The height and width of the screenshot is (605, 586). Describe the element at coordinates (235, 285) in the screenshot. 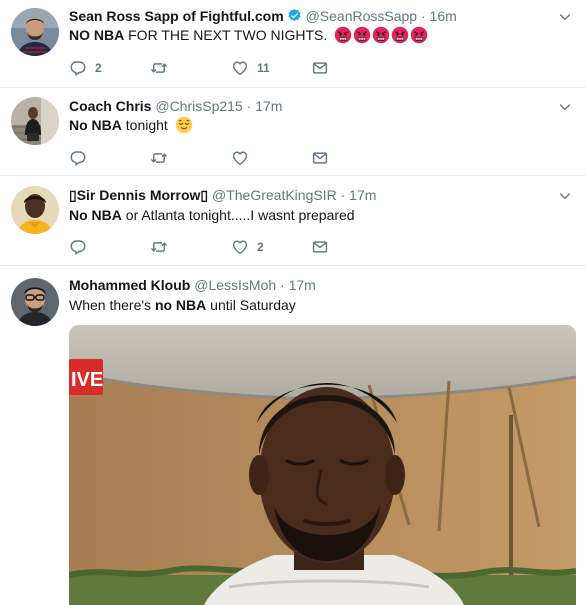

I see `username: @LessIsMoh` at that location.